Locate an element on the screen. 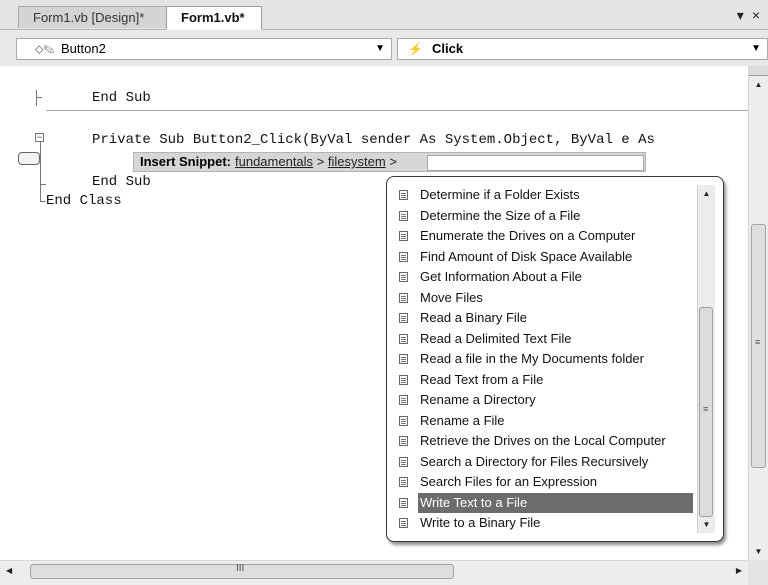  indicator-margin is located at coordinates (18, 313).